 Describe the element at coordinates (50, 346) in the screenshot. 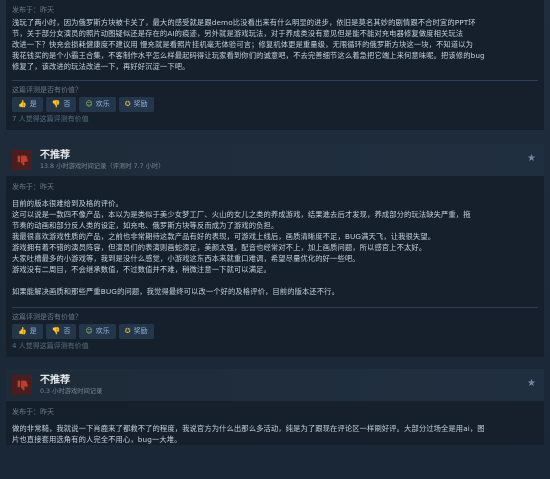

I see `helpful-count: 4 人觉得这篇评测有价值` at that location.